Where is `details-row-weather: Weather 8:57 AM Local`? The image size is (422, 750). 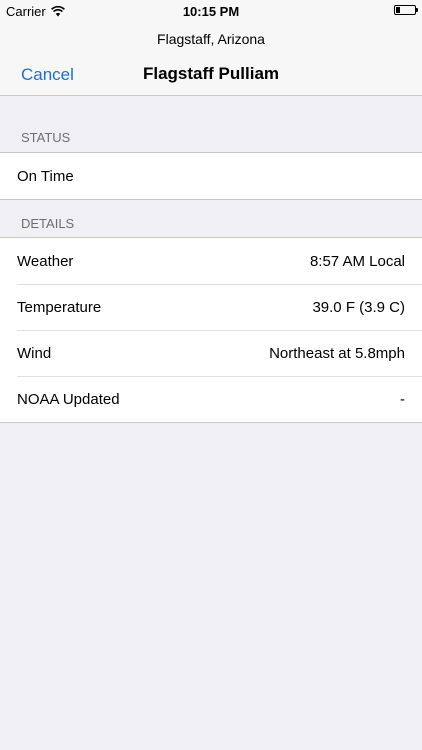
details-row-weather: Weather 8:57 AM Local is located at coordinates (211, 261).